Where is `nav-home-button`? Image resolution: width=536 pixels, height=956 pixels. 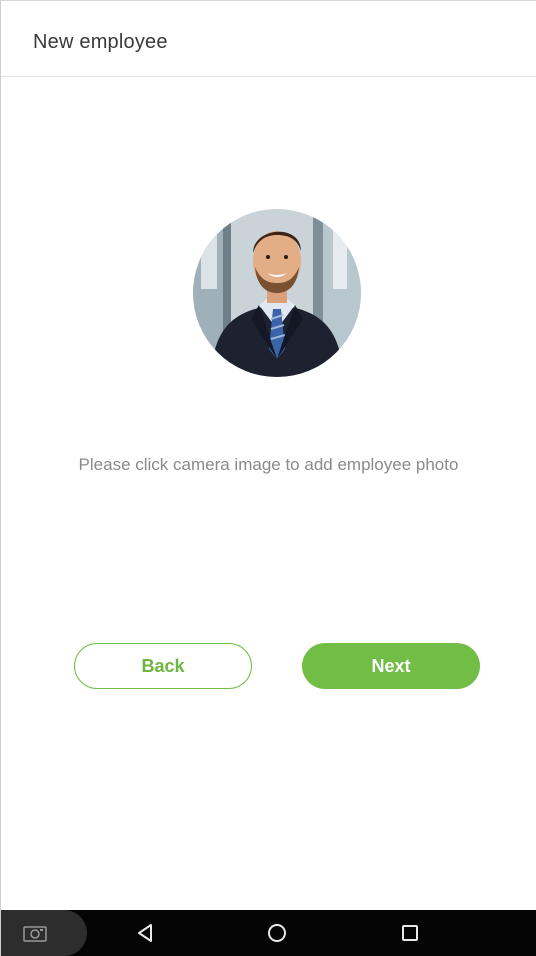
nav-home-button is located at coordinates (277, 933).